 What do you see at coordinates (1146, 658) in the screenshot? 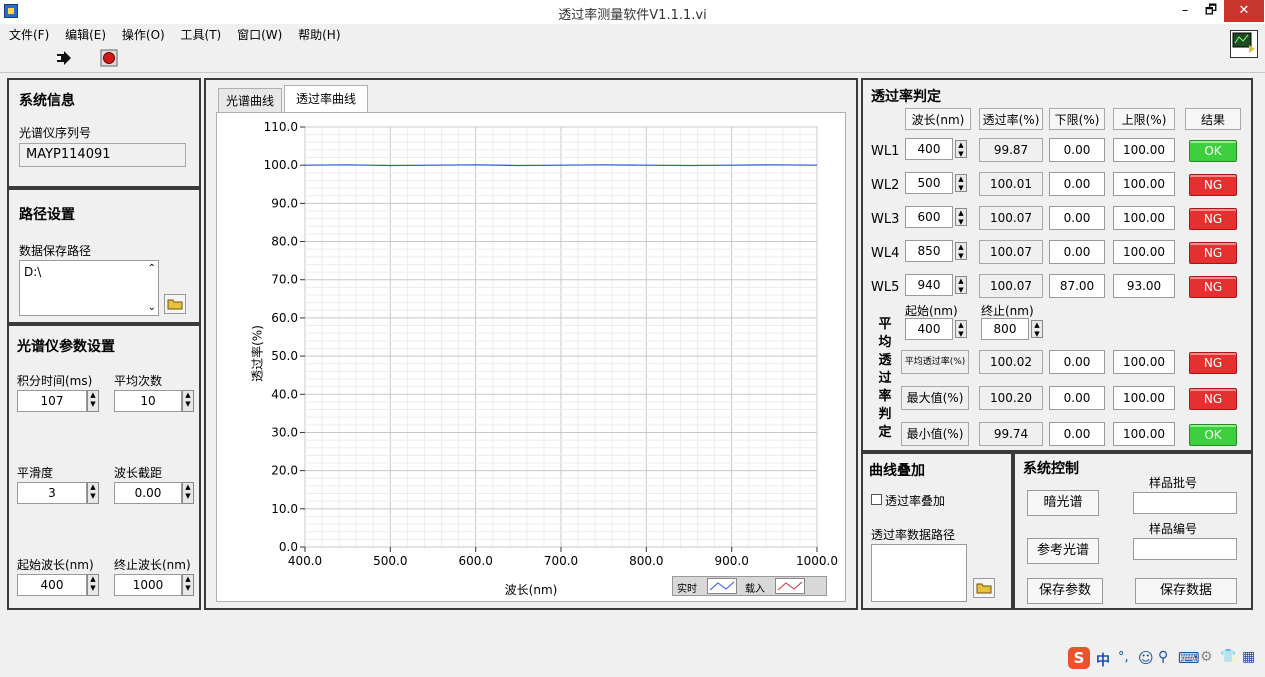
I see `emoji-icon: ☺` at bounding box center [1146, 658].